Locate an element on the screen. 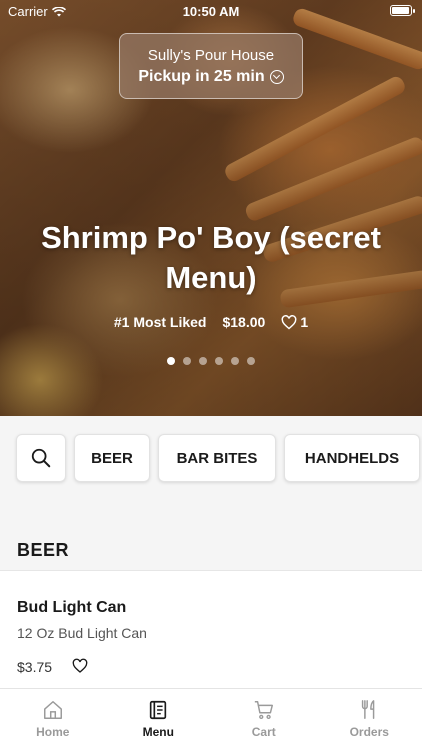  search-icon is located at coordinates (41, 458).